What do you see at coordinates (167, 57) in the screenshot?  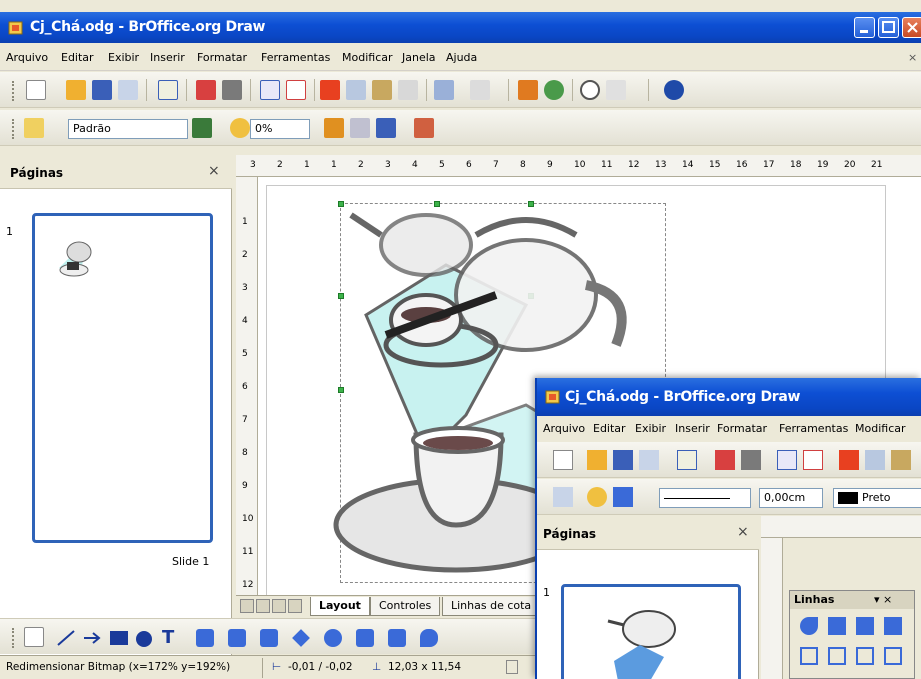 I see `menu-inserir: Inserir` at bounding box center [167, 57].